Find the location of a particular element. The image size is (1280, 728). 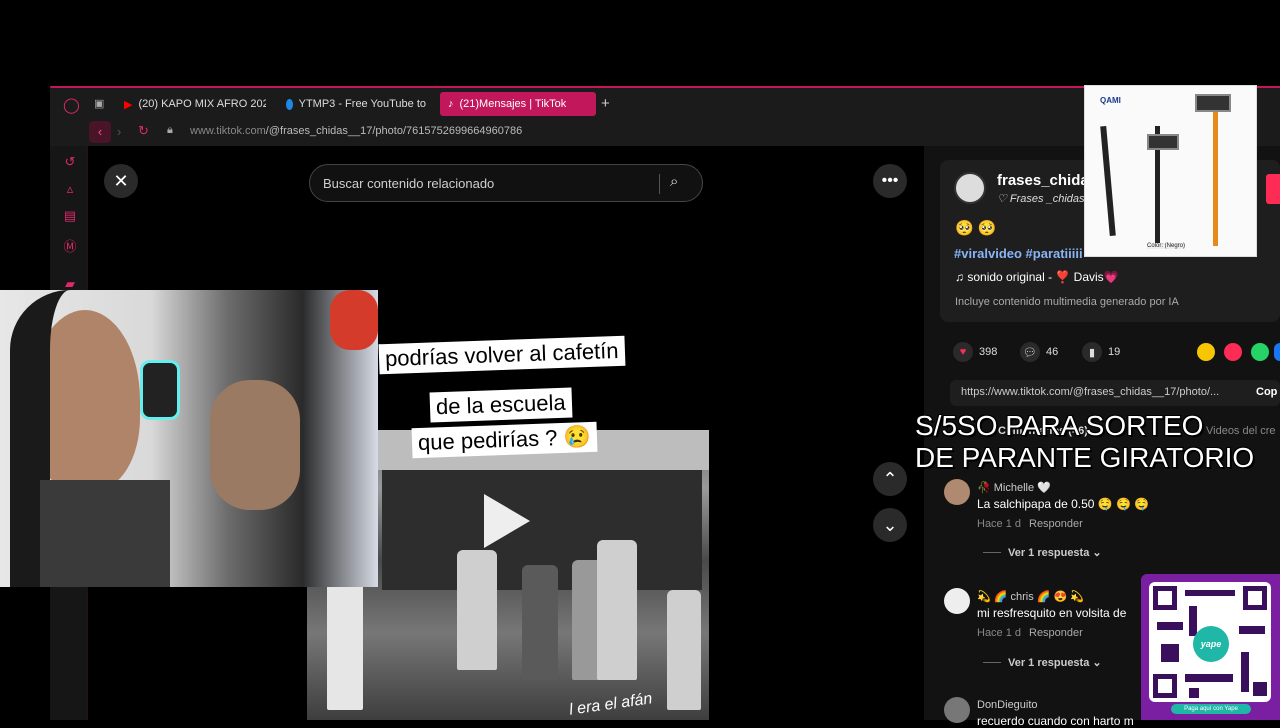

facebook-icon is located at coordinates (1277, 352).